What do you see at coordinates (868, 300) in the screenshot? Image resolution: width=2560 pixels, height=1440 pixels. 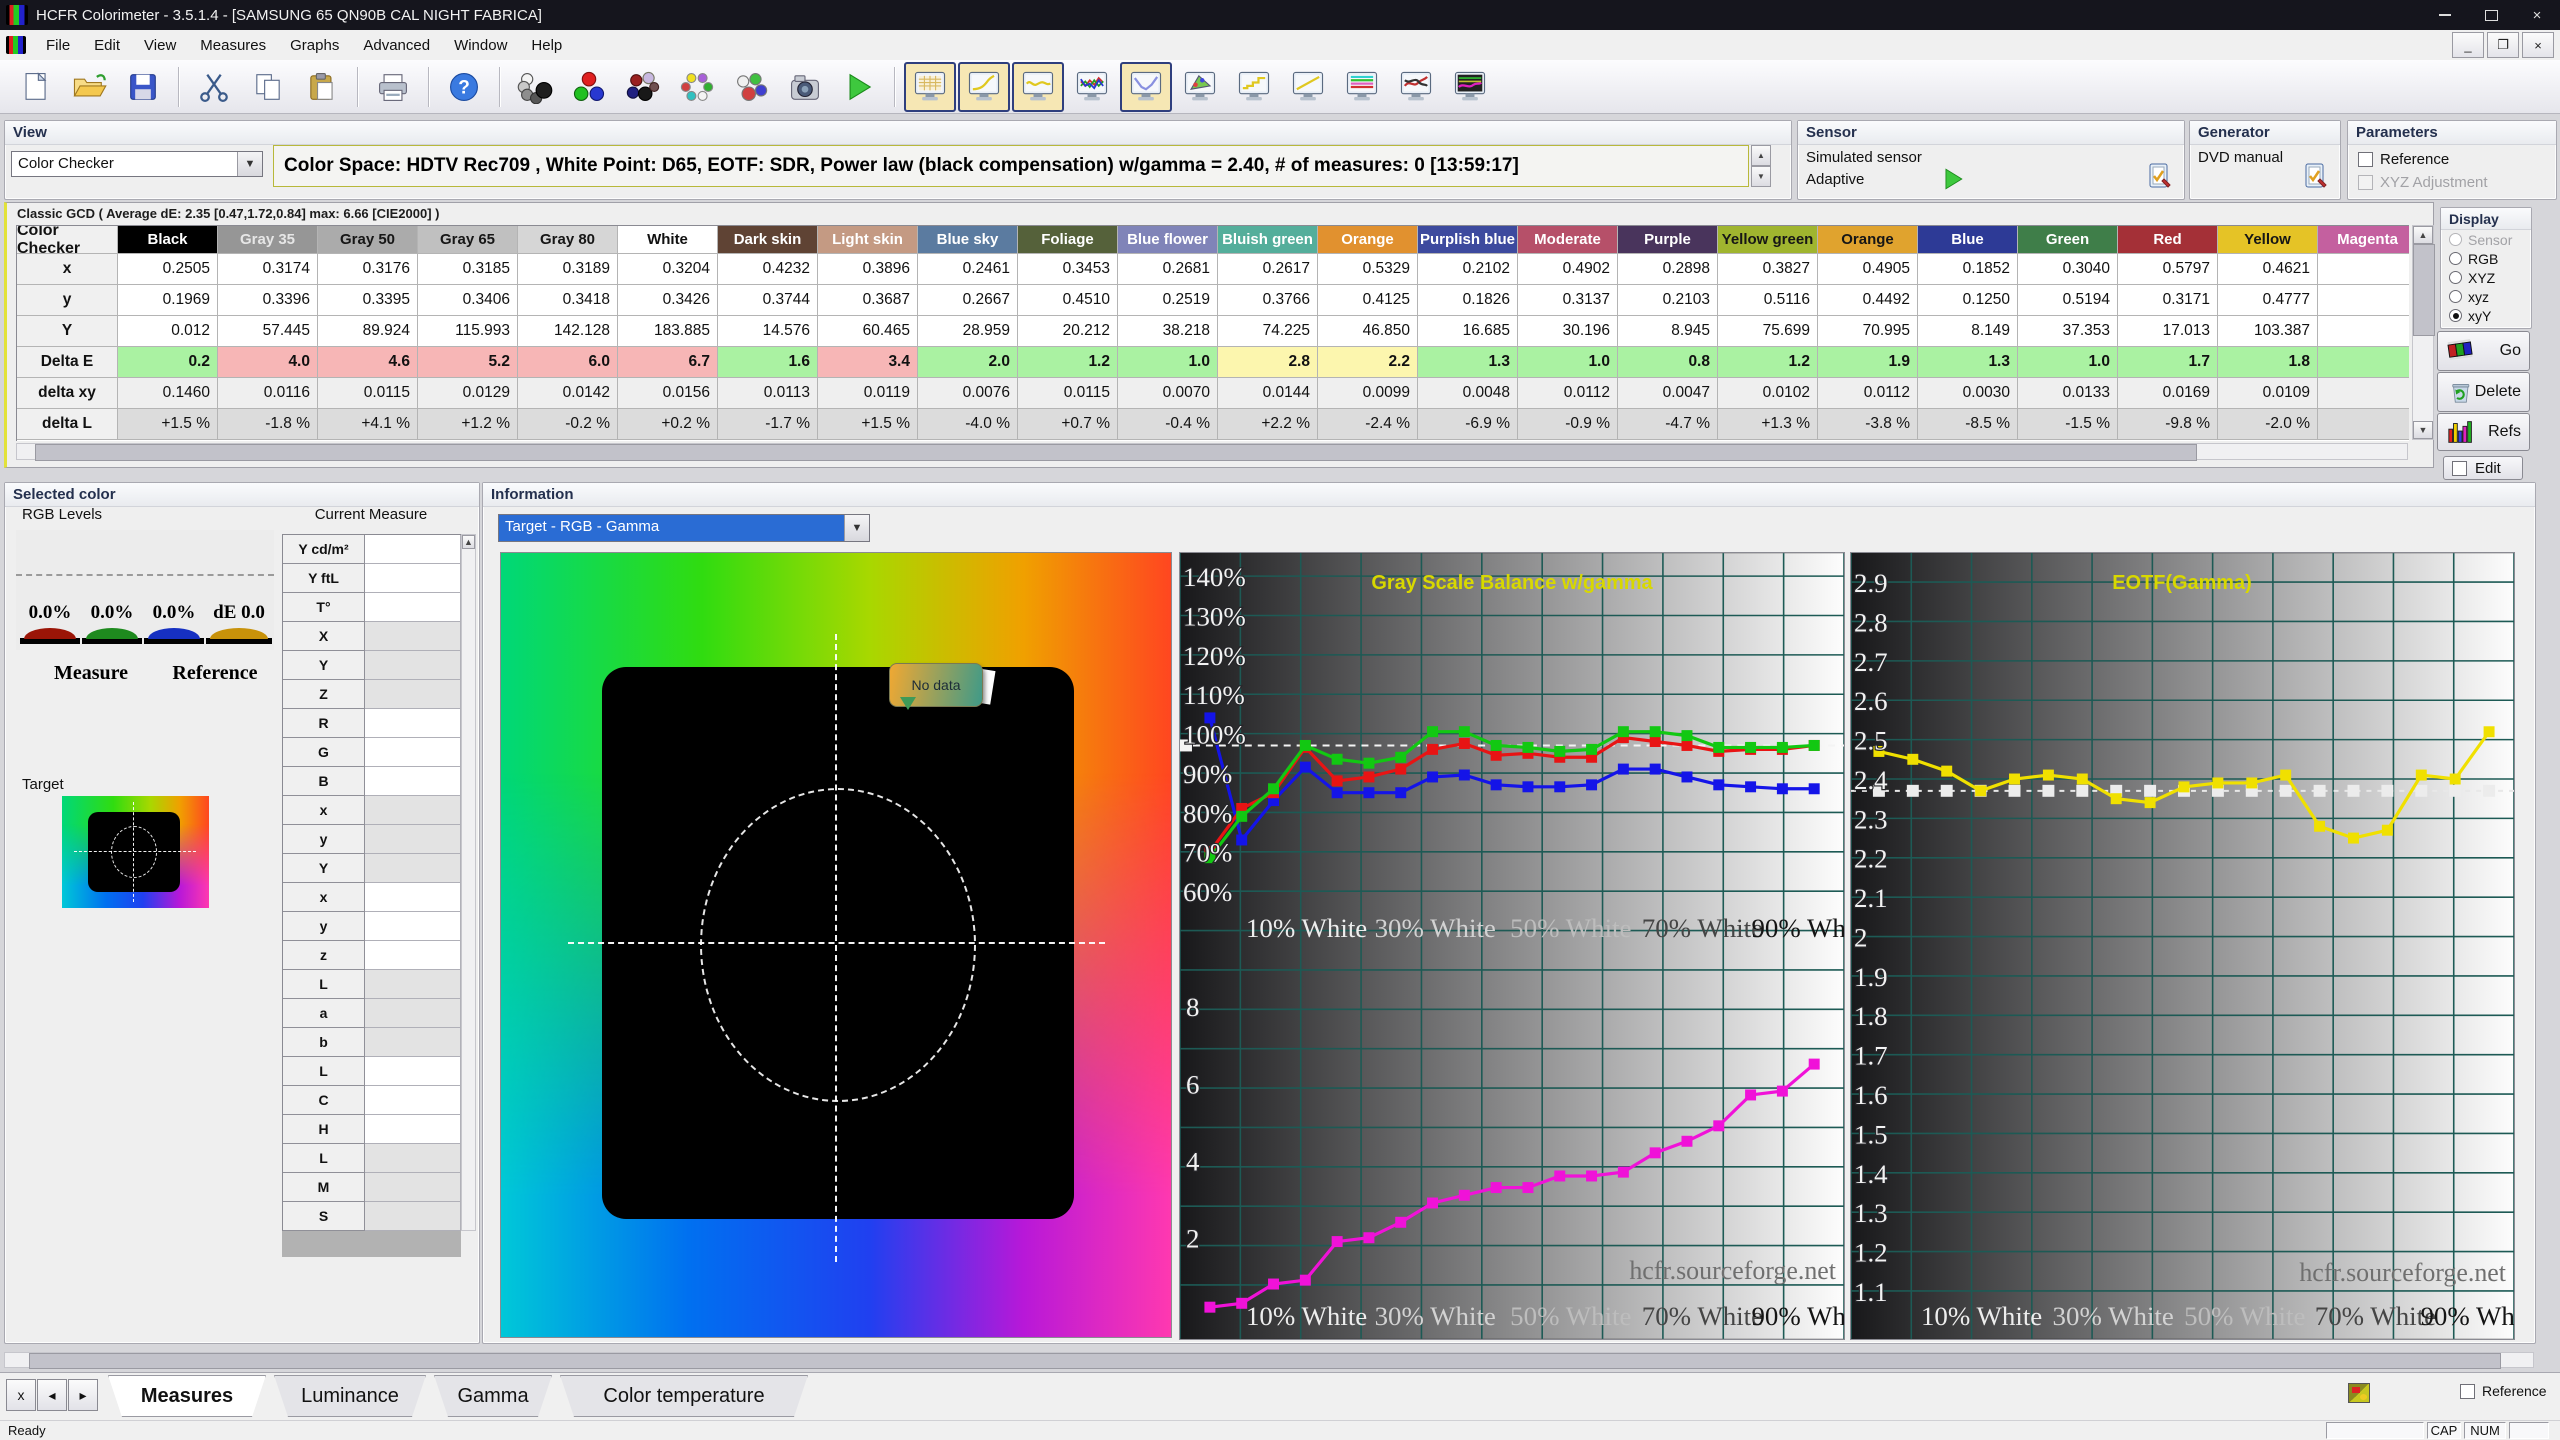 I see `table-cell: 0.3687` at bounding box center [868, 300].